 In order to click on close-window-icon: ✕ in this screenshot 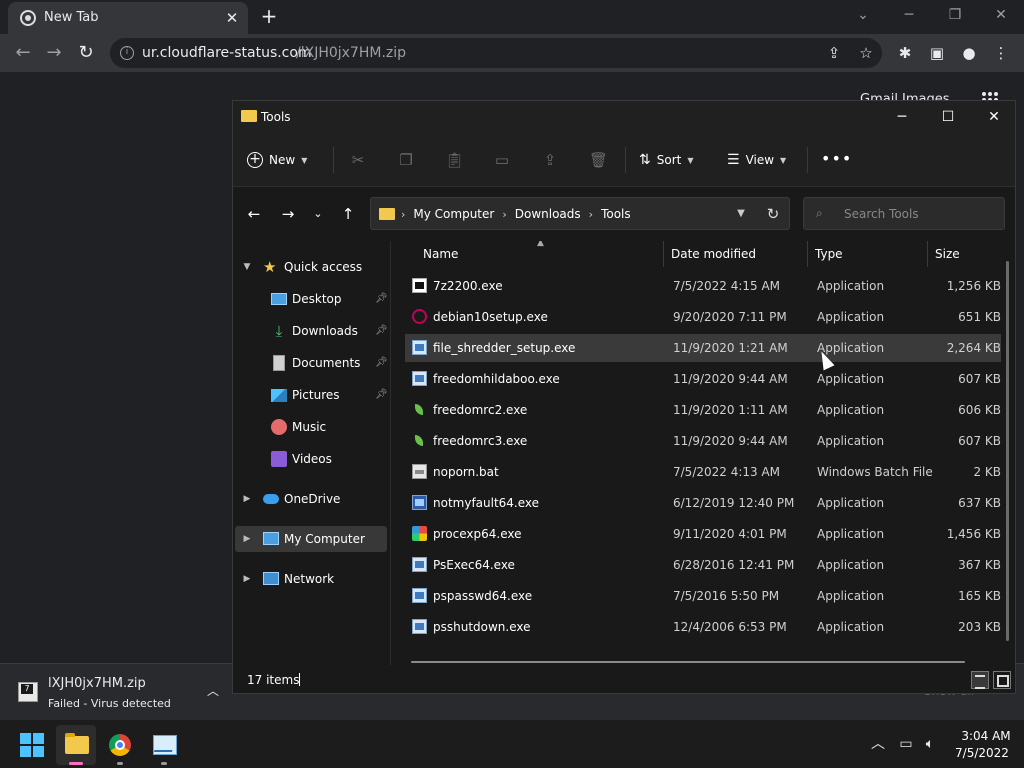, I will do `click(1001, 15)`.